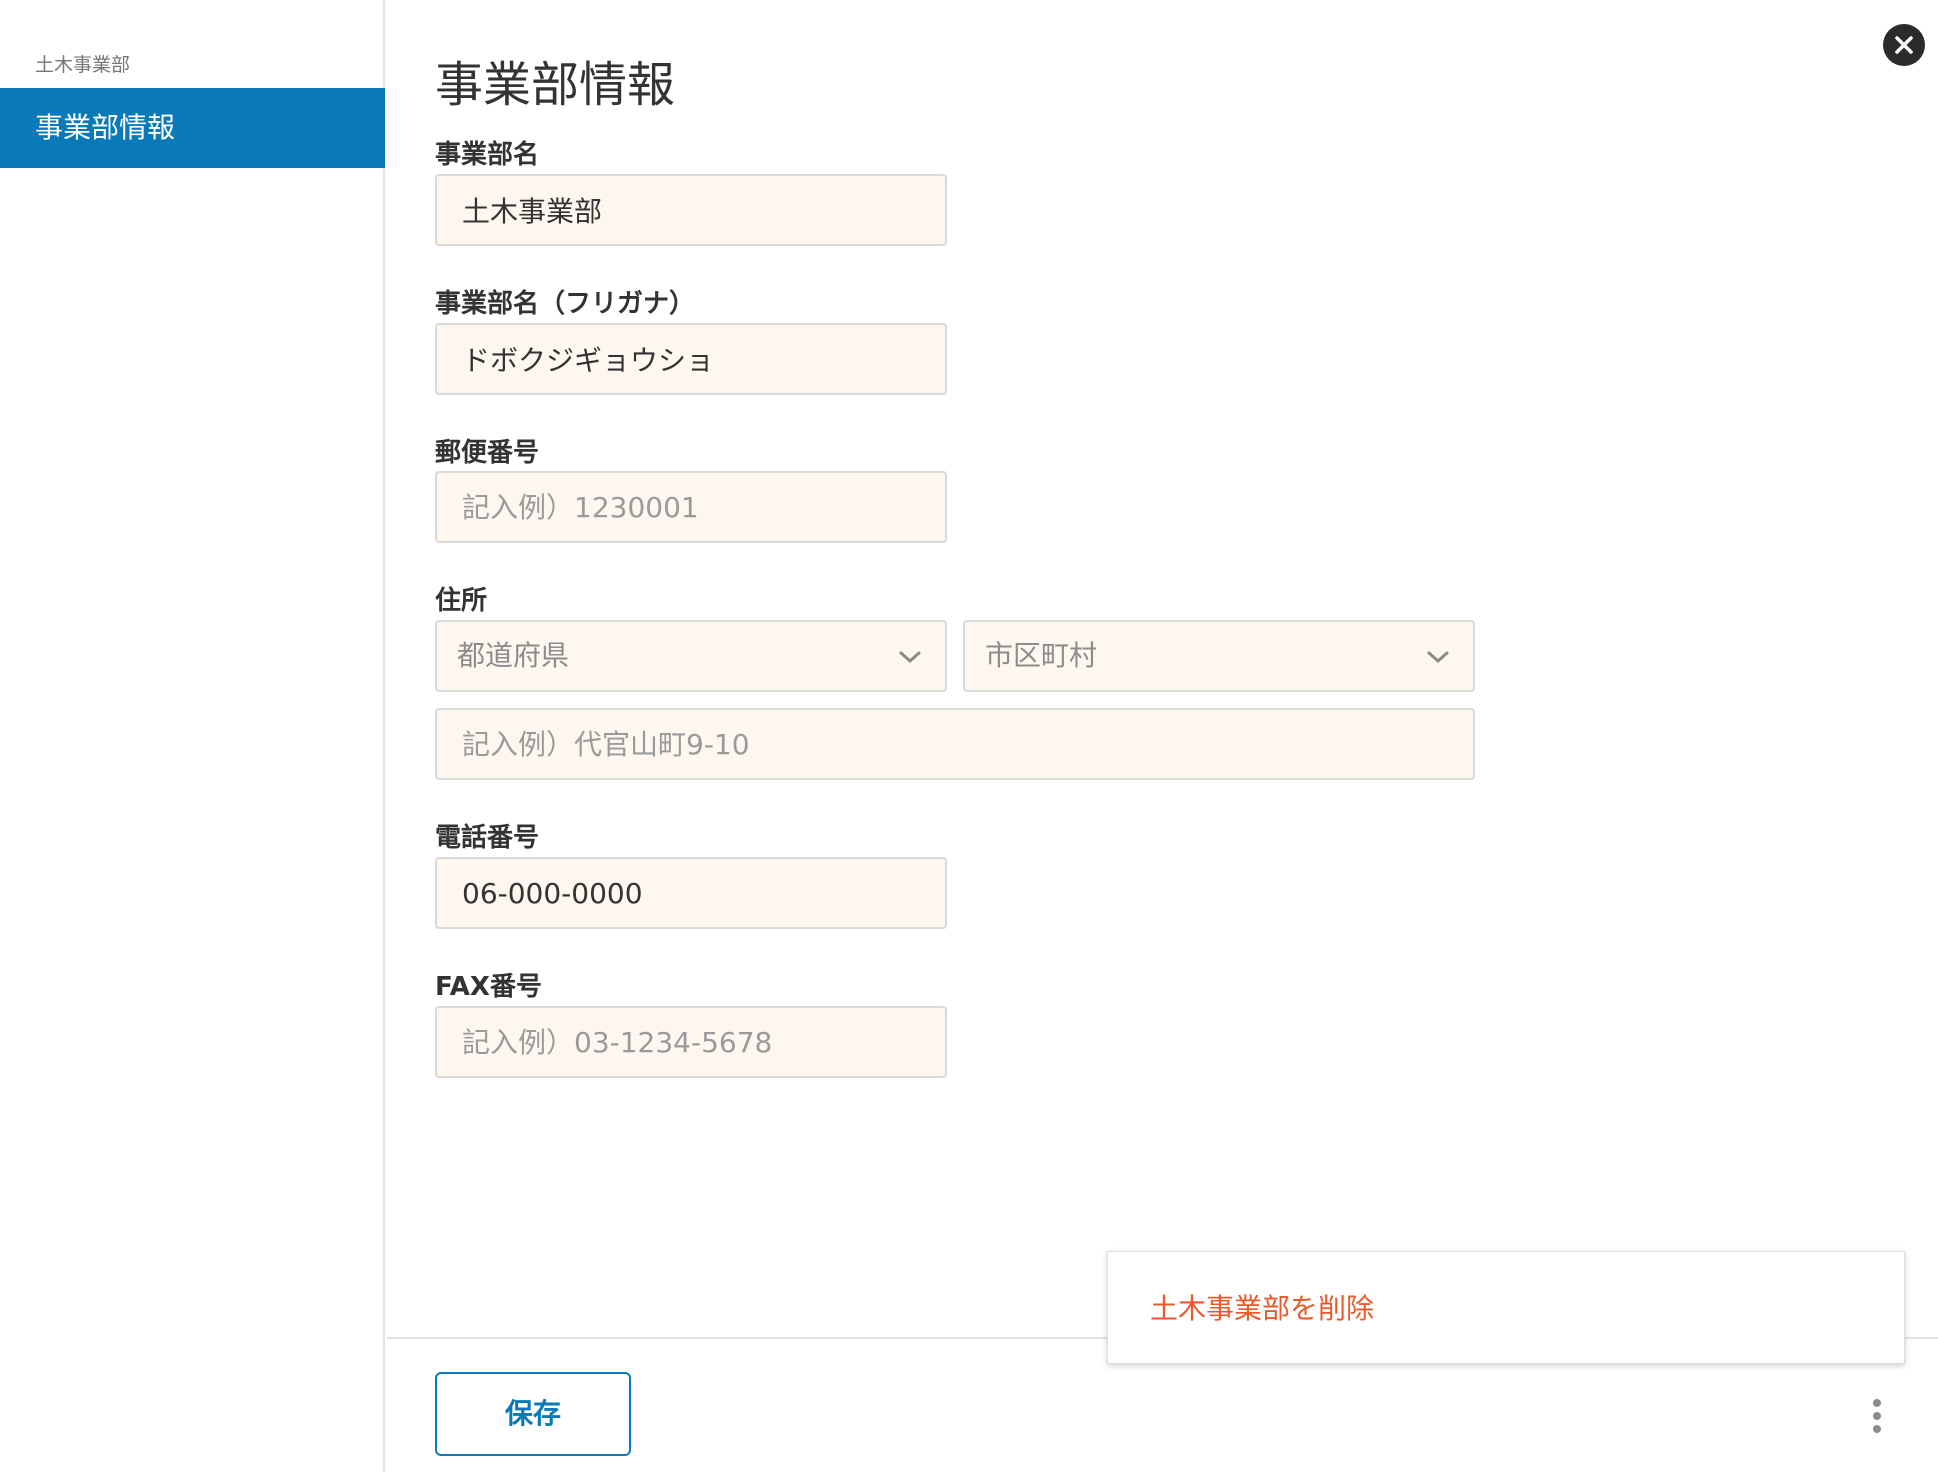  What do you see at coordinates (1219, 656) in the screenshot?
I see `city-select: 市区町村` at bounding box center [1219, 656].